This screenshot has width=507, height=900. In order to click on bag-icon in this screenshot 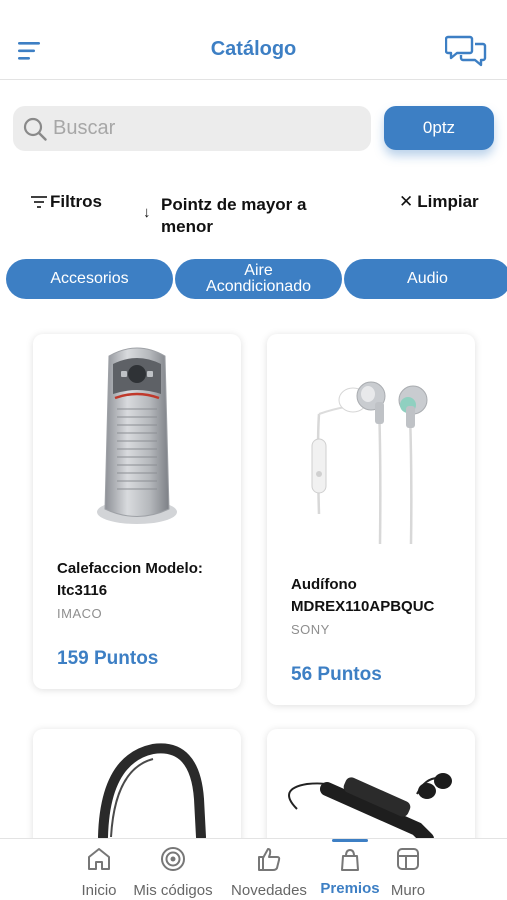, I will do `click(350, 859)`.